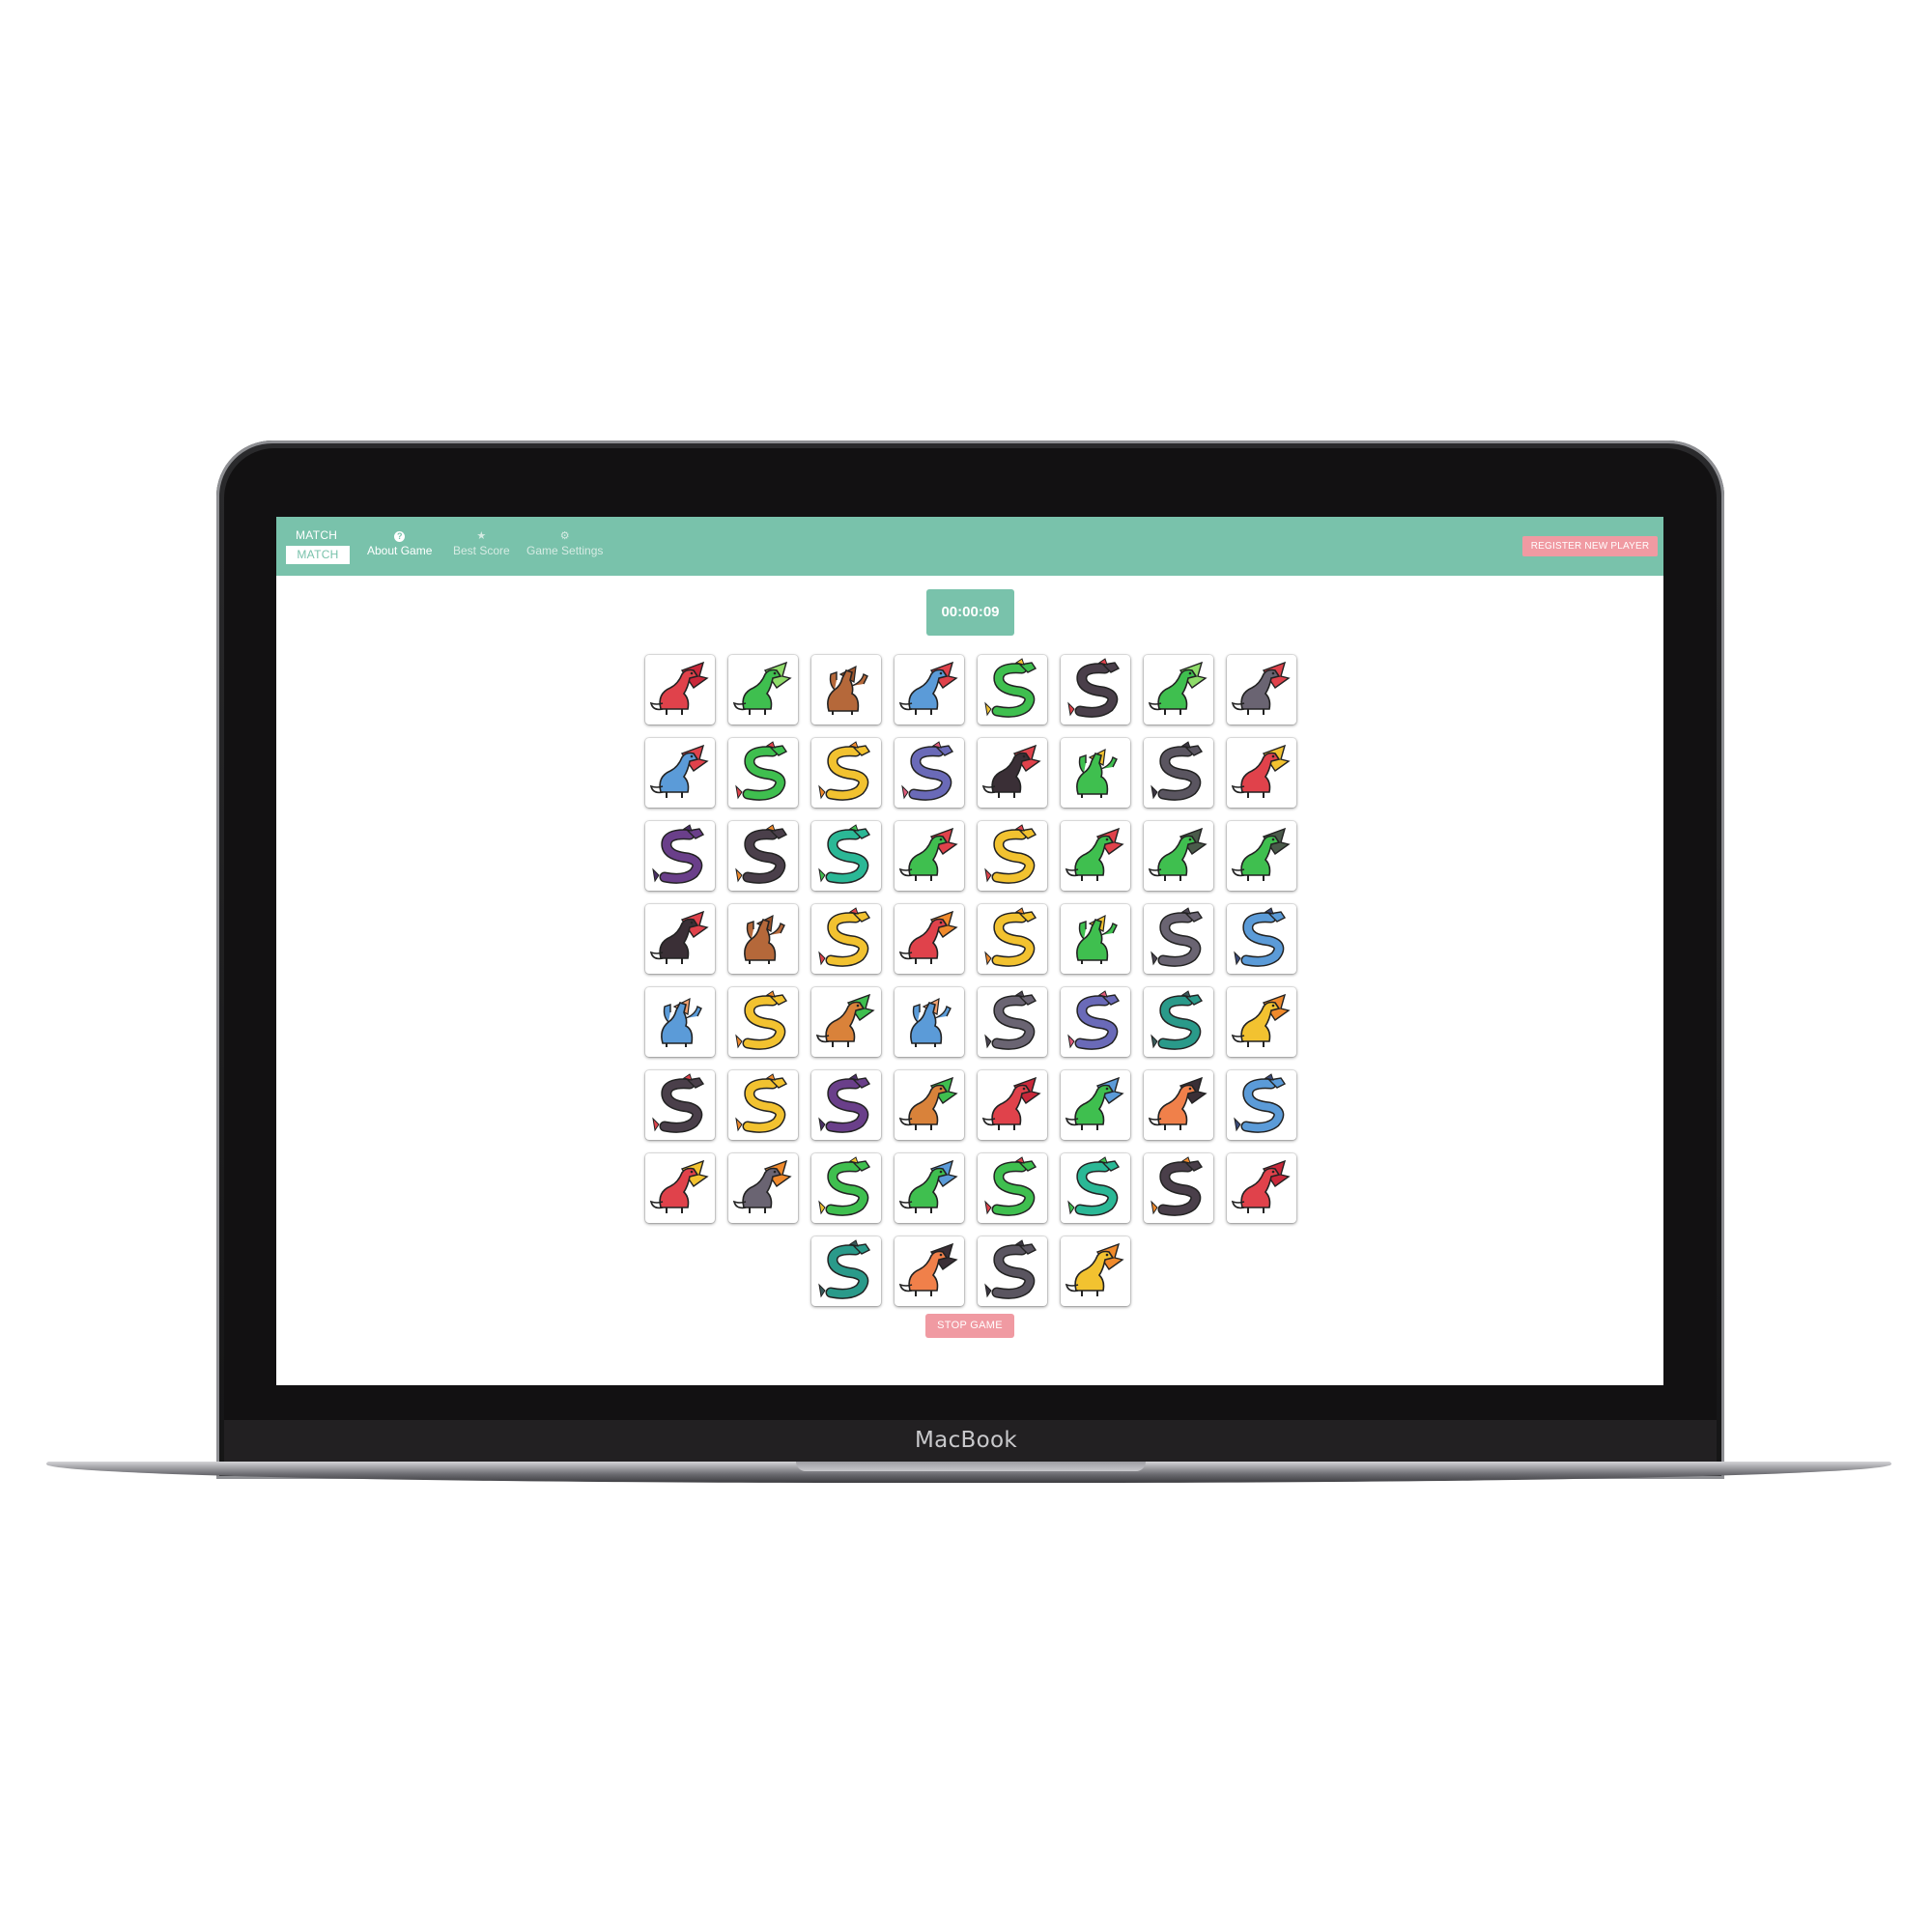 The height and width of the screenshot is (1932, 1932). What do you see at coordinates (970, 612) in the screenshot?
I see `game-timer: 00:00:09` at bounding box center [970, 612].